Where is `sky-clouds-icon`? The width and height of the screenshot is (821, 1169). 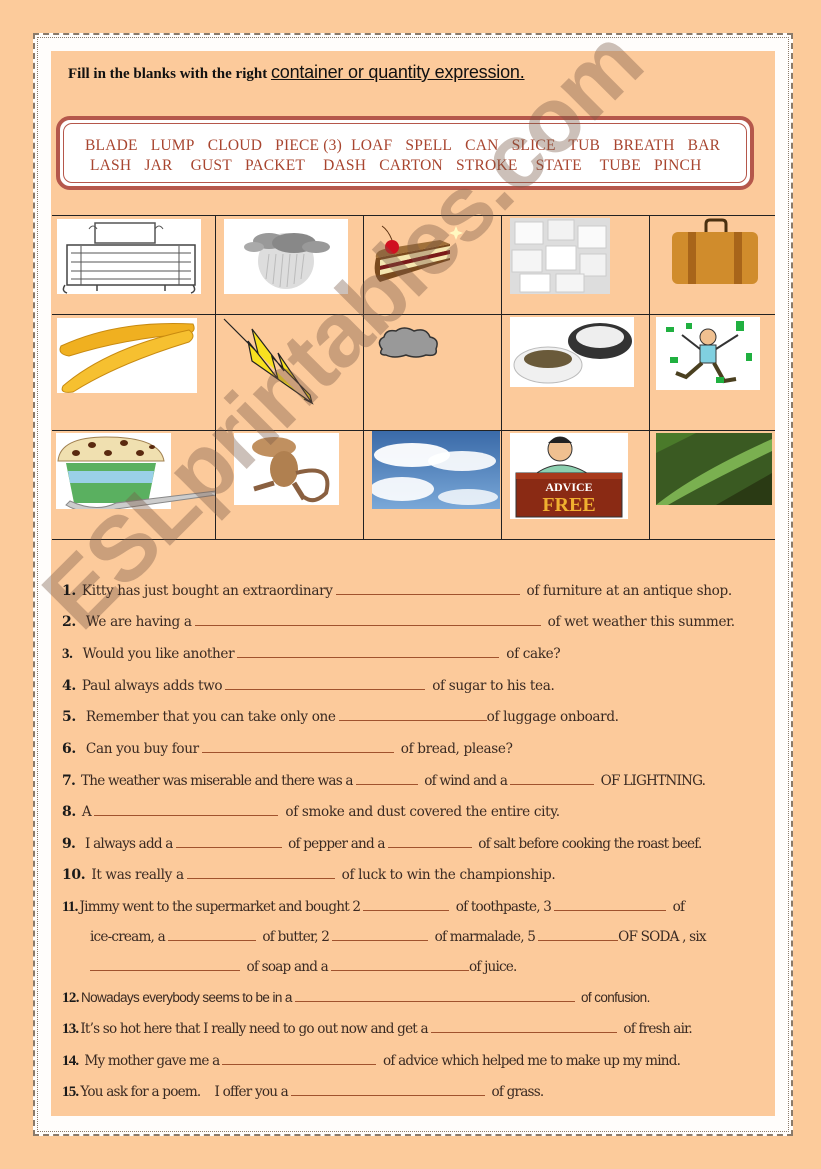 sky-clouds-icon is located at coordinates (436, 470).